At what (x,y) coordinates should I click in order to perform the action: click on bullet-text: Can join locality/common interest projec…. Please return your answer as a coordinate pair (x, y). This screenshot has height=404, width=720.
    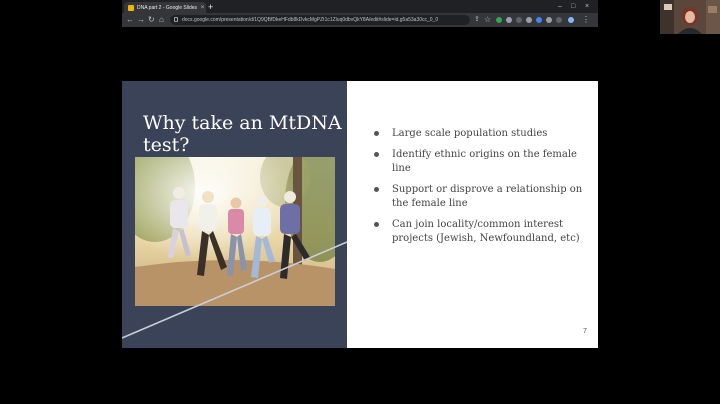
    Looking at the image, I should click on (486, 231).